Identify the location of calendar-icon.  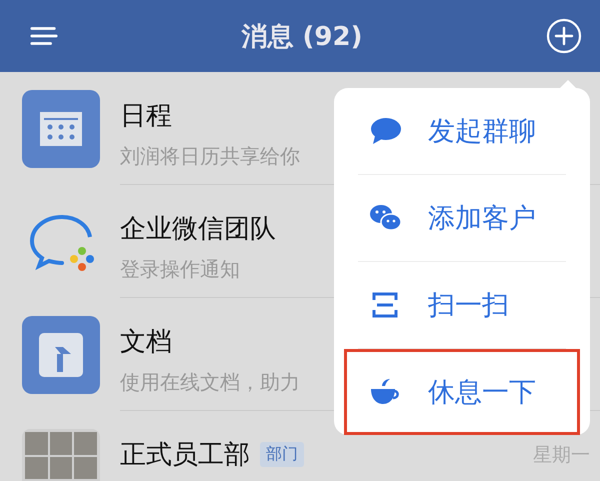
(61, 129).